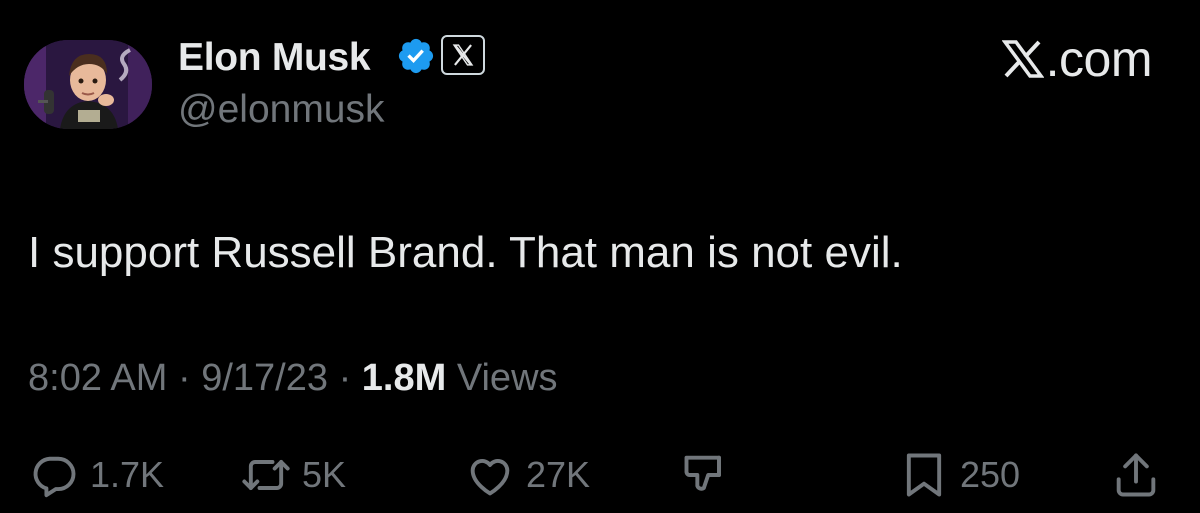 The width and height of the screenshot is (1200, 513). I want to click on author-display-name: Elon Musk, so click(274, 58).